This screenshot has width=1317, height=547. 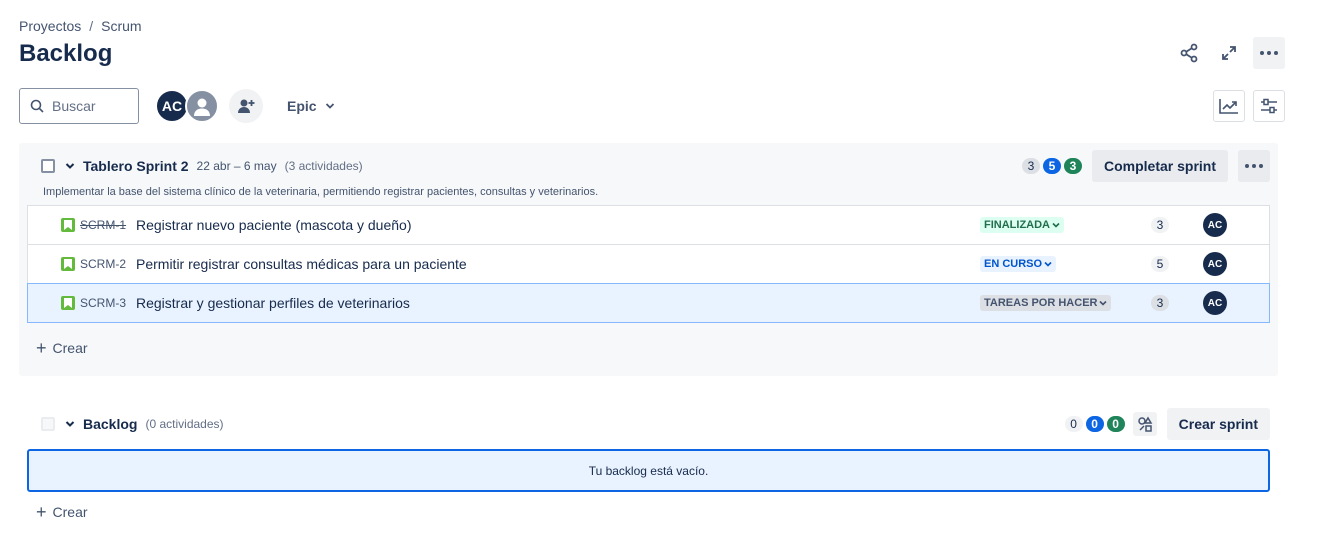 What do you see at coordinates (1013, 264) in the screenshot?
I see `status-label: EN CURSO` at bounding box center [1013, 264].